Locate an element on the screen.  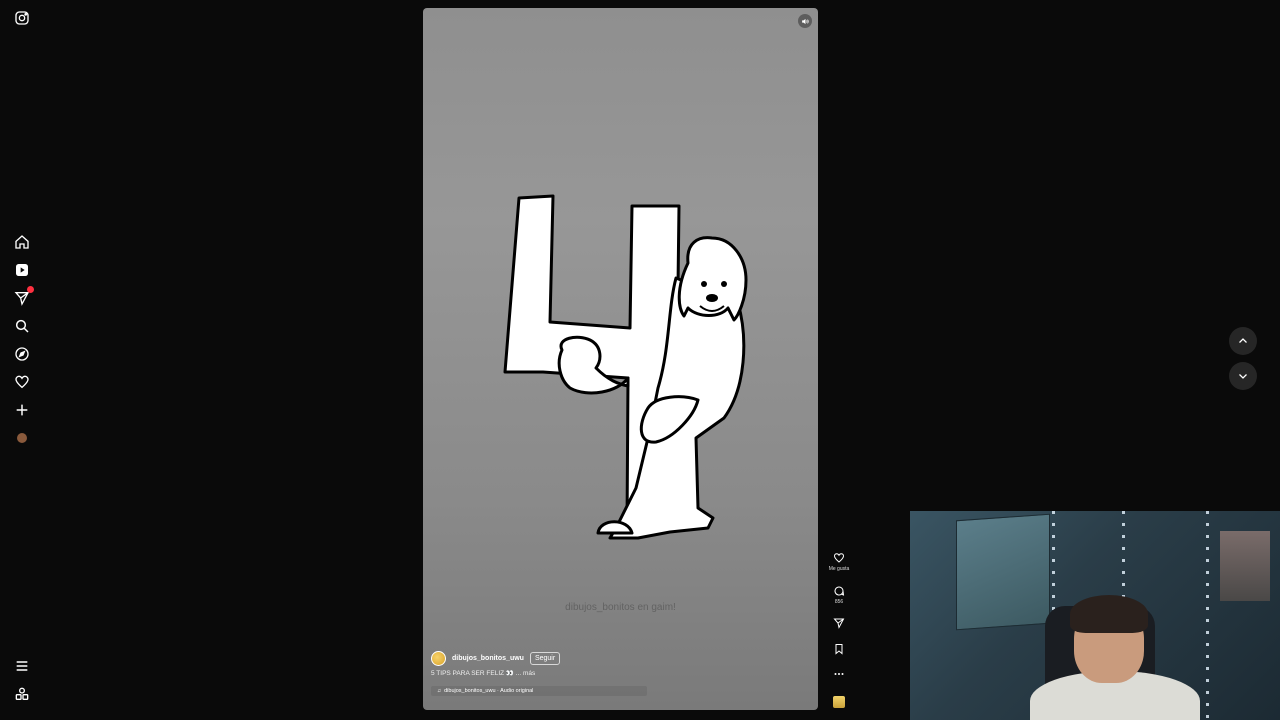
next-reel-button is located at coordinates (1243, 376).